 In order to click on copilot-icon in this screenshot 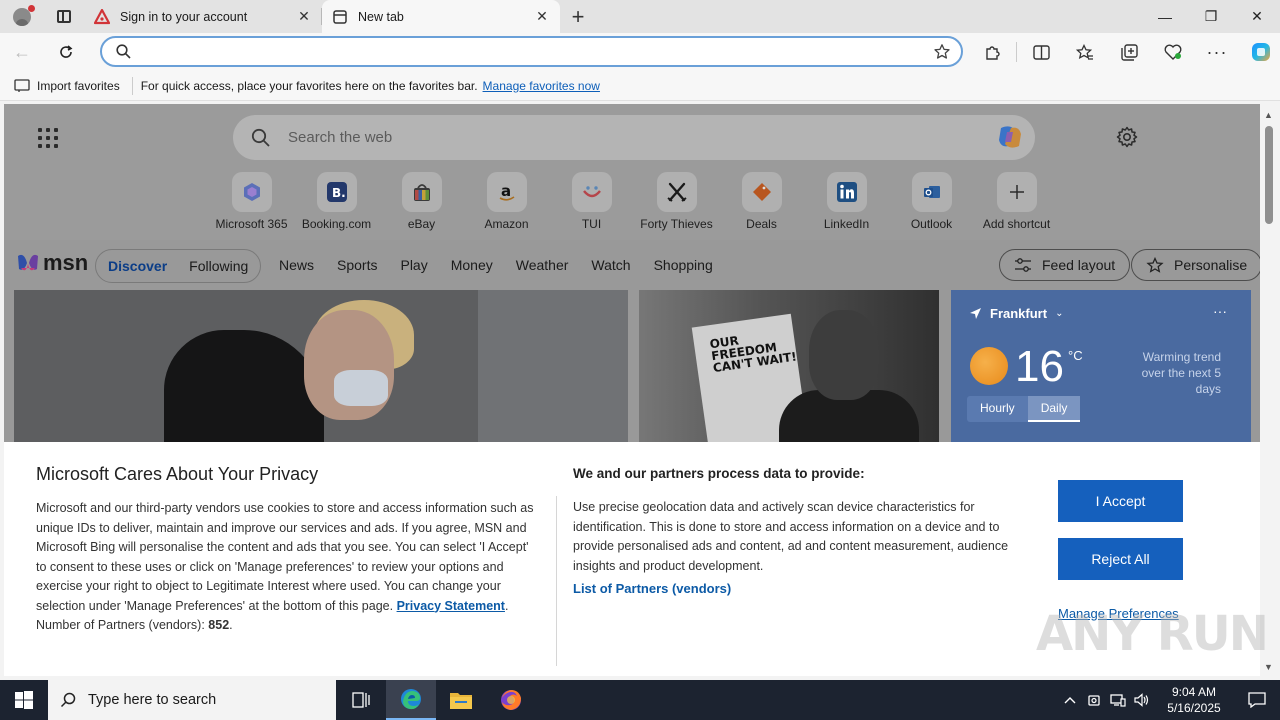, I will do `click(1259, 52)`.